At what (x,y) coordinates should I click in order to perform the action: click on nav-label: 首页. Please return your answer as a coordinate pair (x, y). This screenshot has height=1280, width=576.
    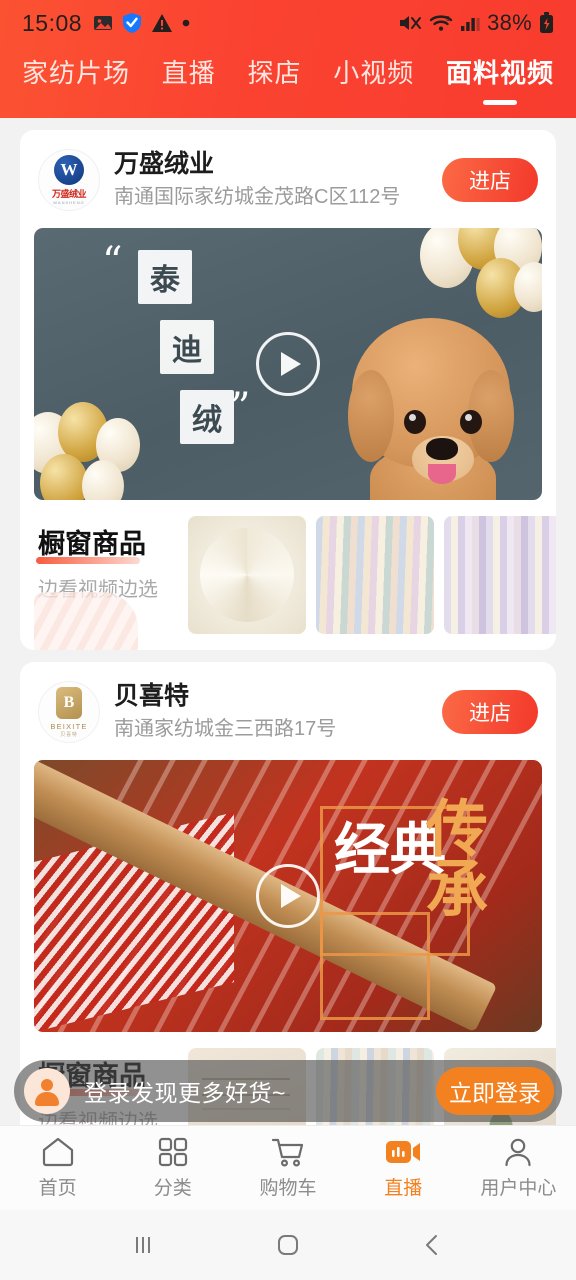
    Looking at the image, I should click on (57, 1188).